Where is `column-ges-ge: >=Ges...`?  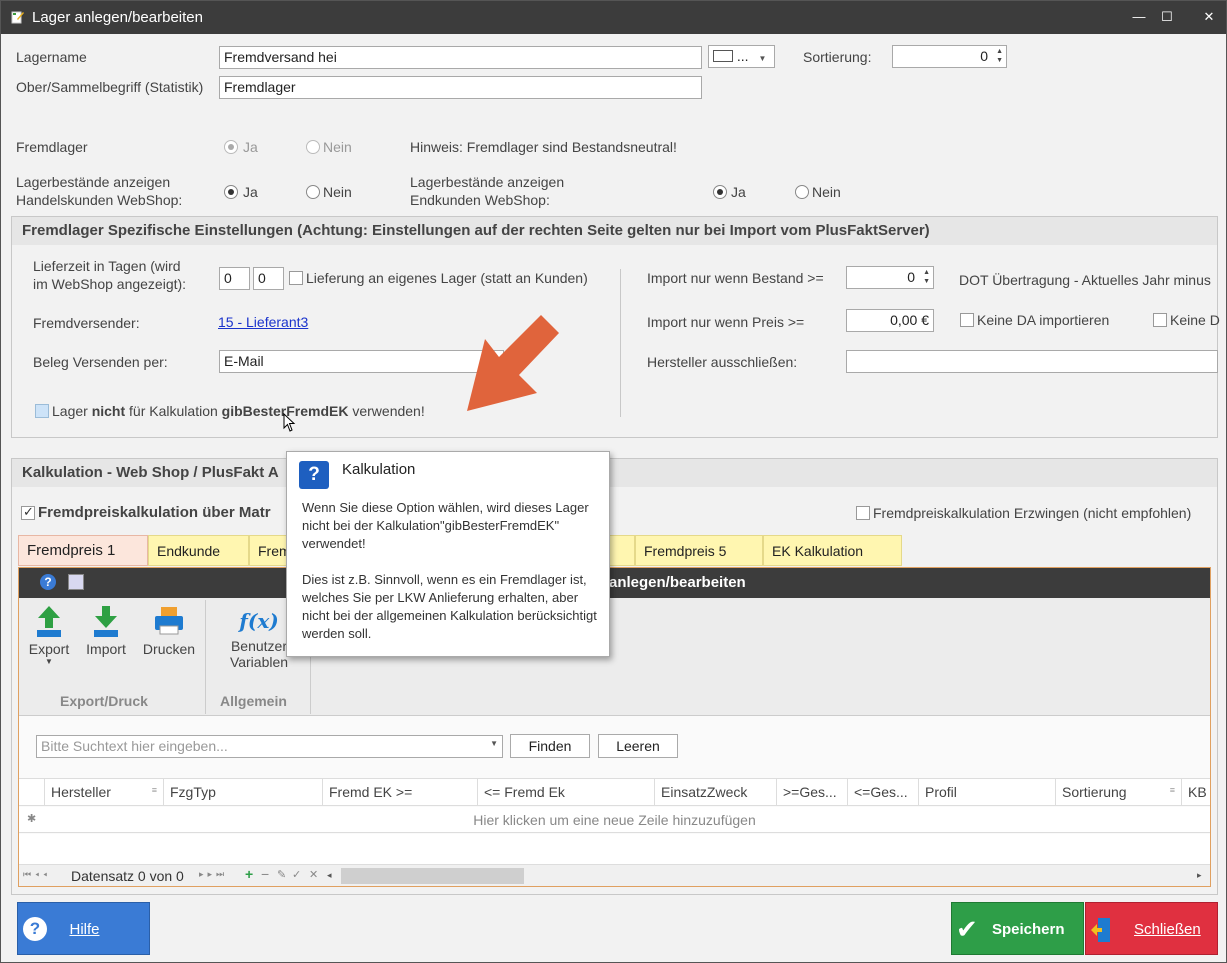 column-ges-ge: >=Ges... is located at coordinates (812, 792).